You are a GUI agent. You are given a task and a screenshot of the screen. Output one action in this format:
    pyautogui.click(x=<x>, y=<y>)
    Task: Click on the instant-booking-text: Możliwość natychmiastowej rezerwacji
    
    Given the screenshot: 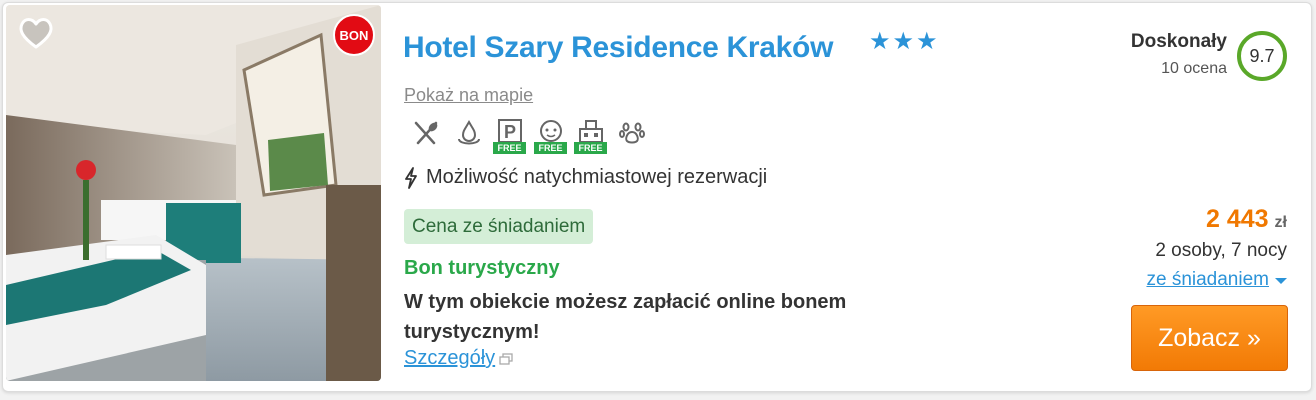 What is the action you would take?
    pyautogui.click(x=597, y=177)
    